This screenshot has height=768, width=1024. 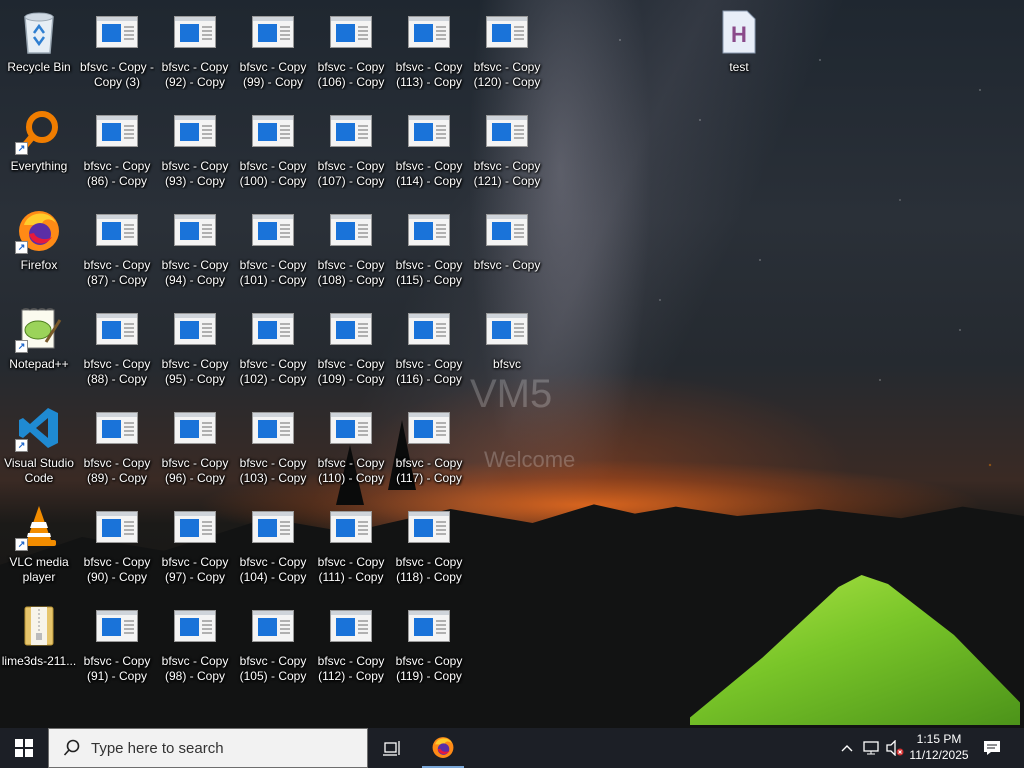 I want to click on clock: 1:15 PM 11/12/2025, so click(x=939, y=747).